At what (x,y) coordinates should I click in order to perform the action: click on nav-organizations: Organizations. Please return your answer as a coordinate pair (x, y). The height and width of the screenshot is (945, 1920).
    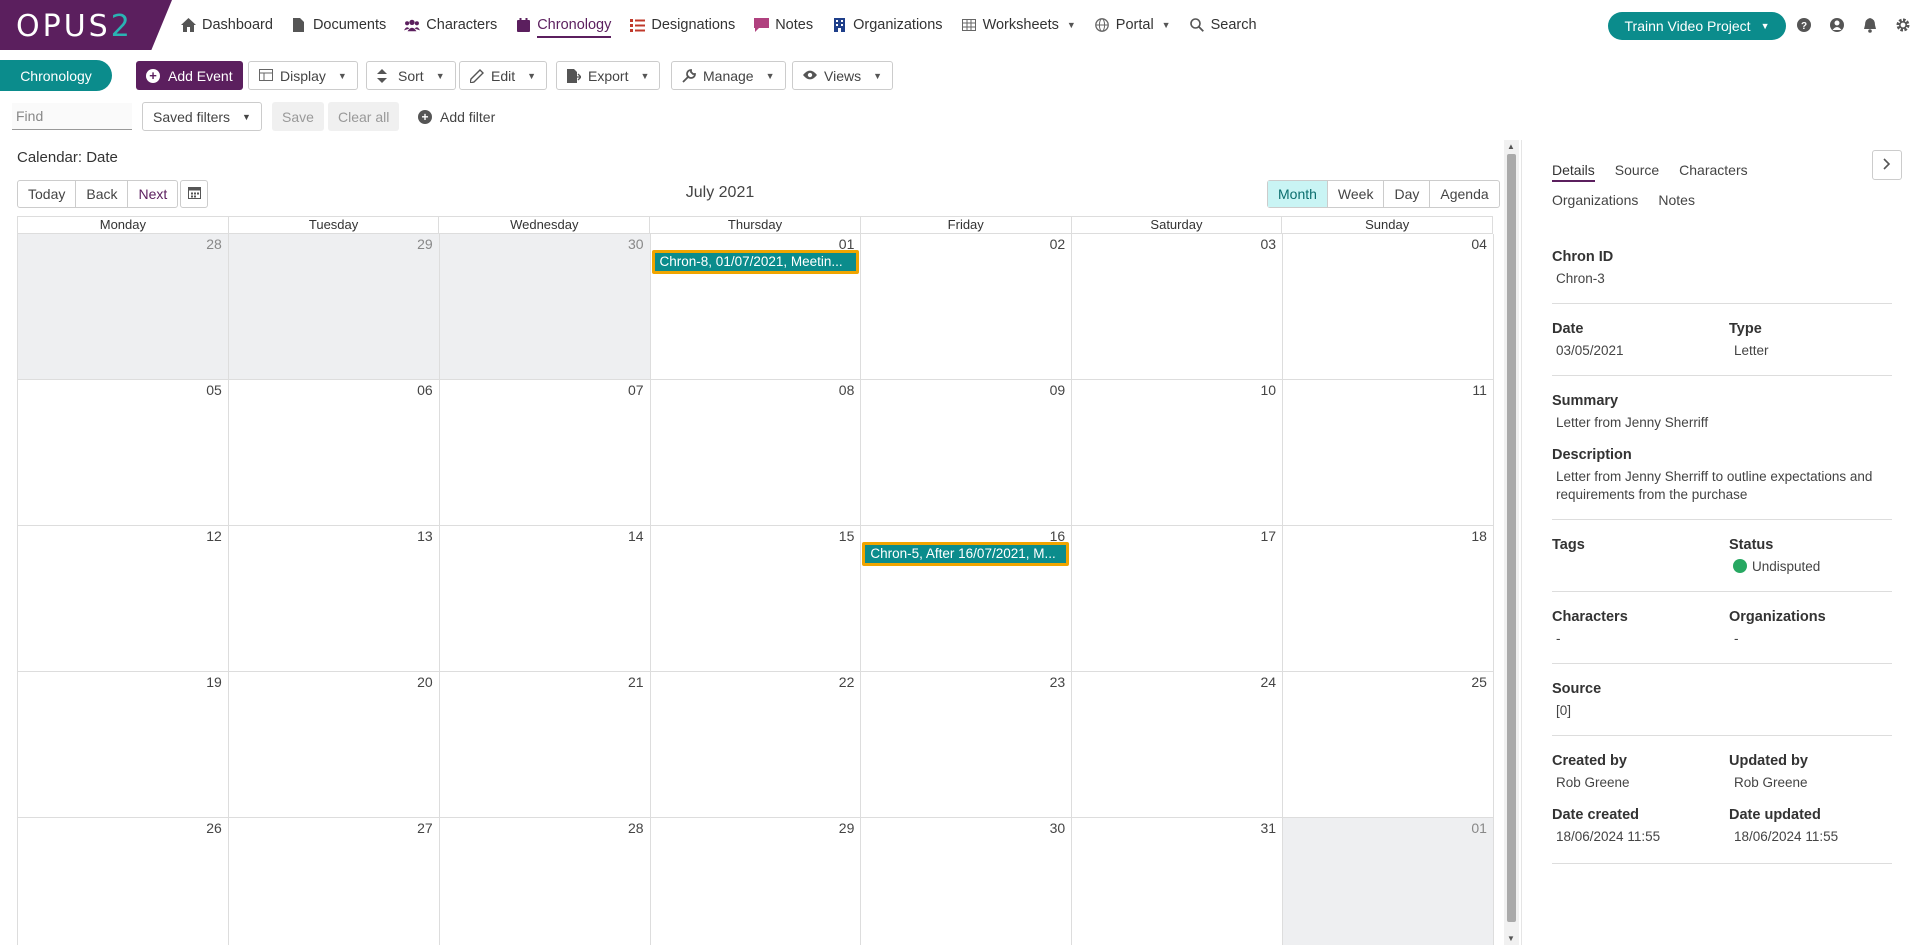
    Looking at the image, I should click on (887, 25).